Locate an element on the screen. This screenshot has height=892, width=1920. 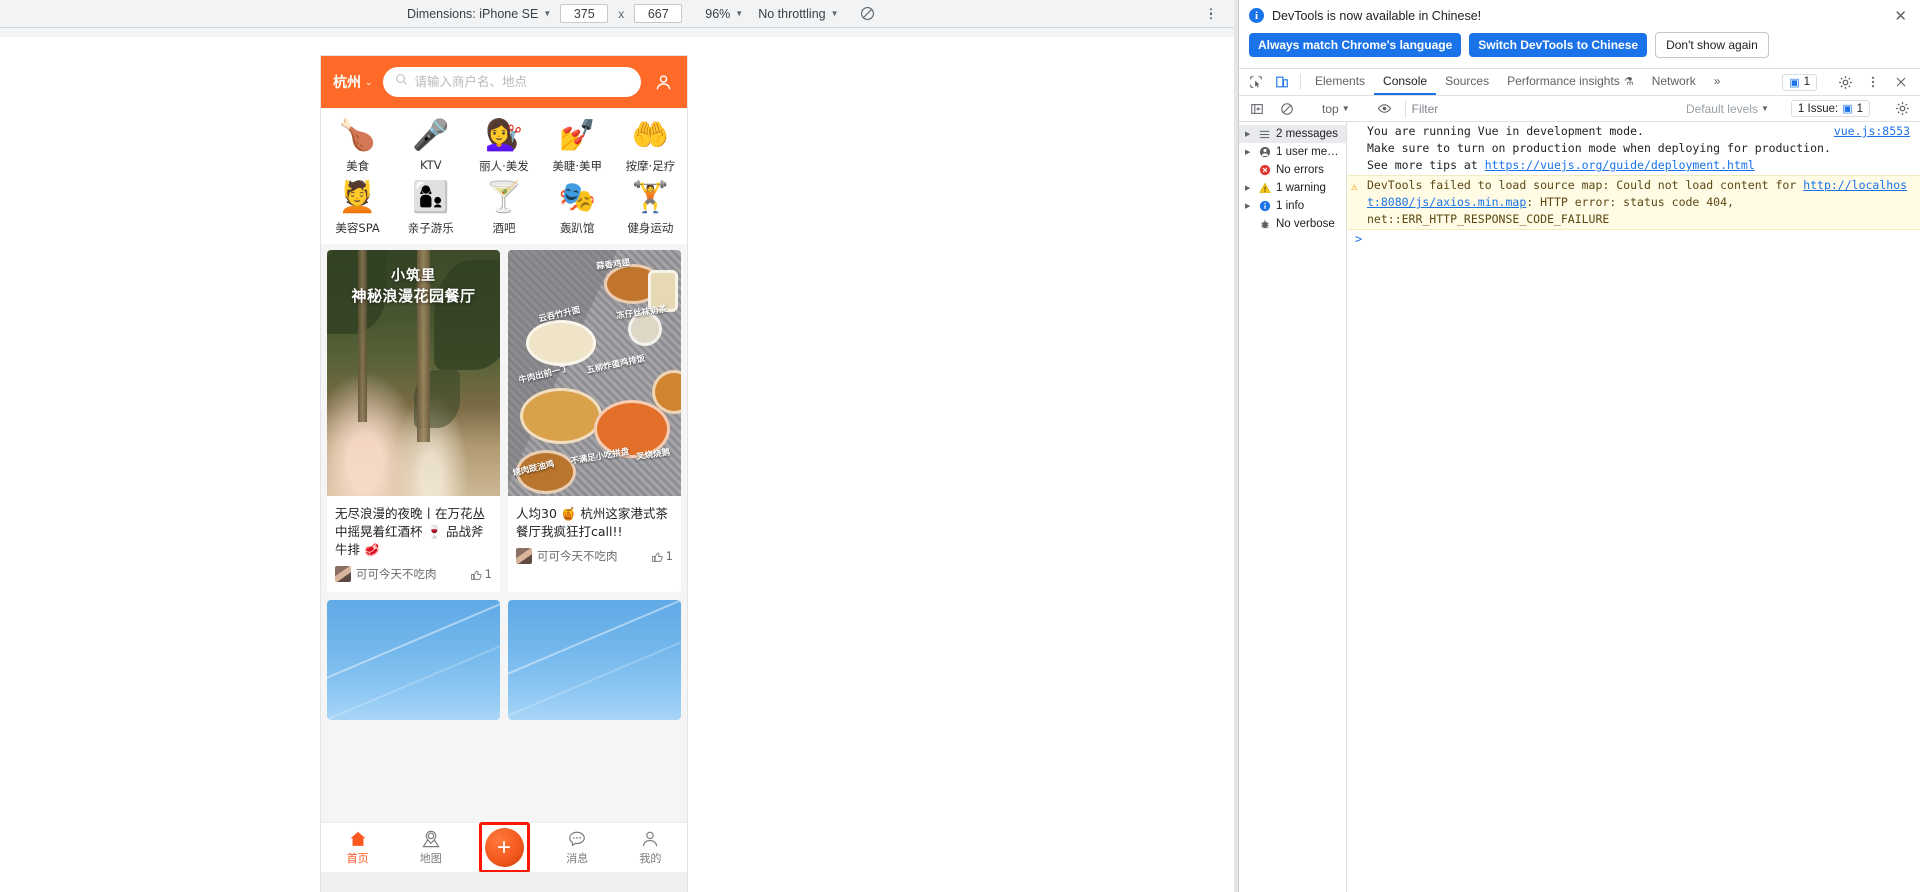
category-label: 酒吧 is located at coordinates (504, 228).